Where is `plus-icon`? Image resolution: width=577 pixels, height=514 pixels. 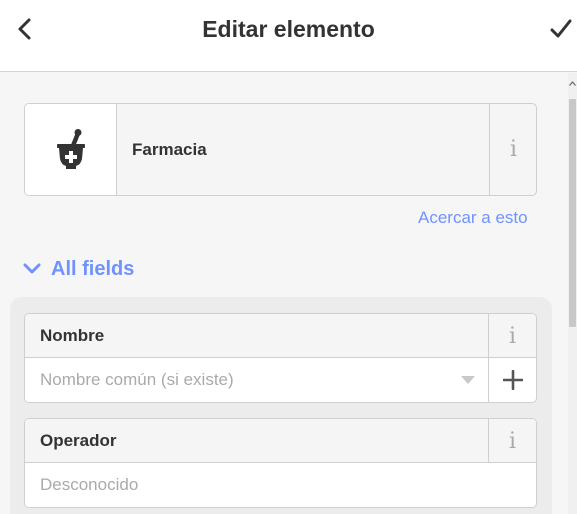 plus-icon is located at coordinates (512, 380).